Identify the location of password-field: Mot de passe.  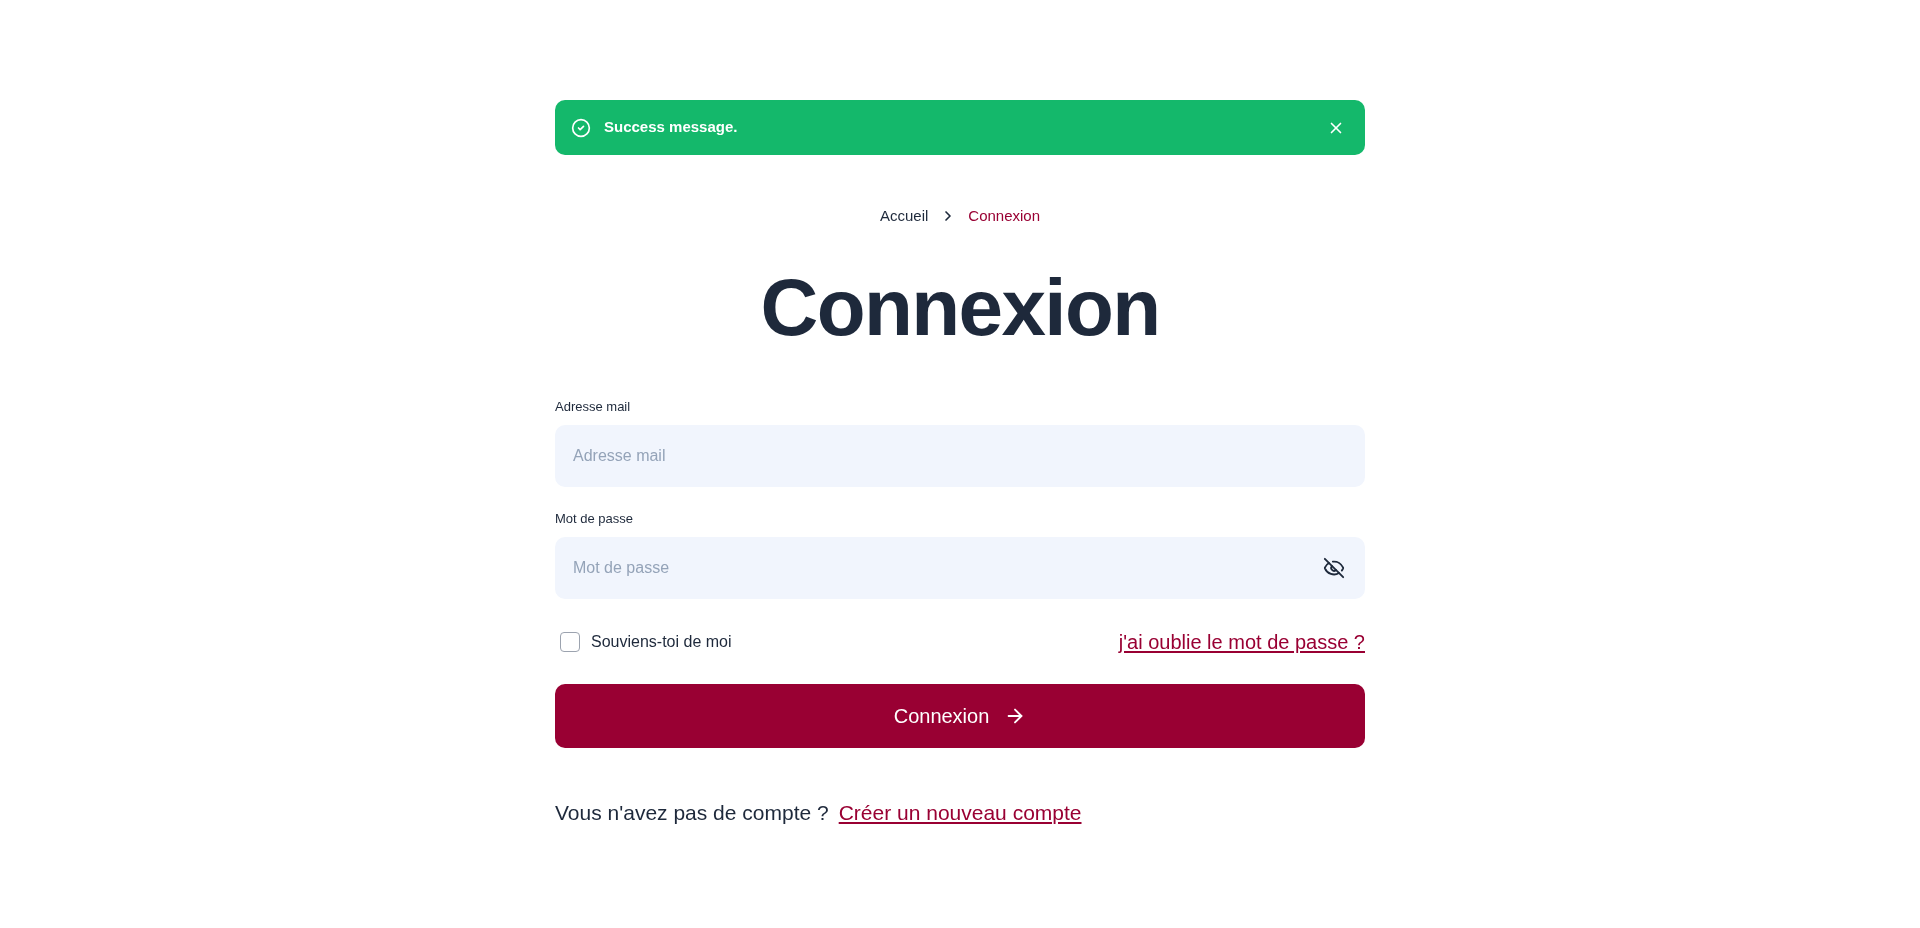
(960, 568).